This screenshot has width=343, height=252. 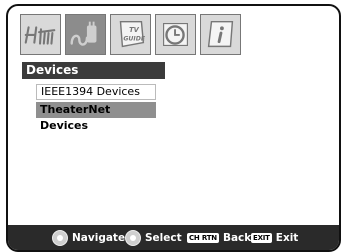 I want to click on svg-text: TV, so click(x=134, y=30).